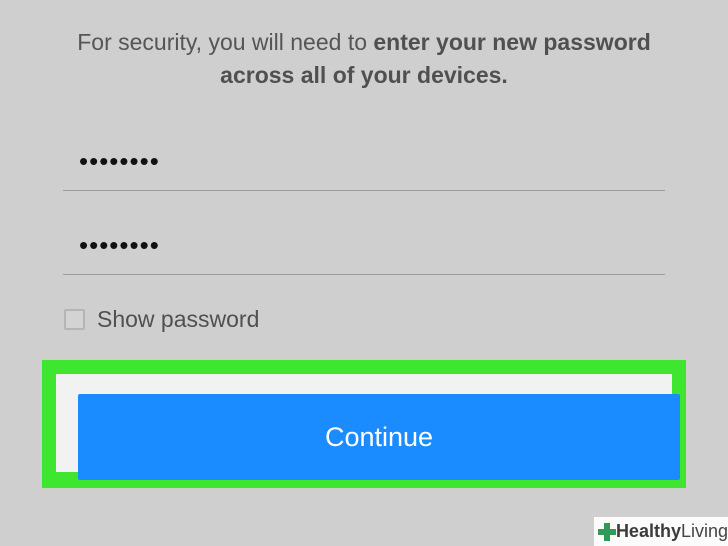 This screenshot has width=728, height=546. Describe the element at coordinates (364, 249) in the screenshot. I see `confirm-password-field: ••••••••` at that location.